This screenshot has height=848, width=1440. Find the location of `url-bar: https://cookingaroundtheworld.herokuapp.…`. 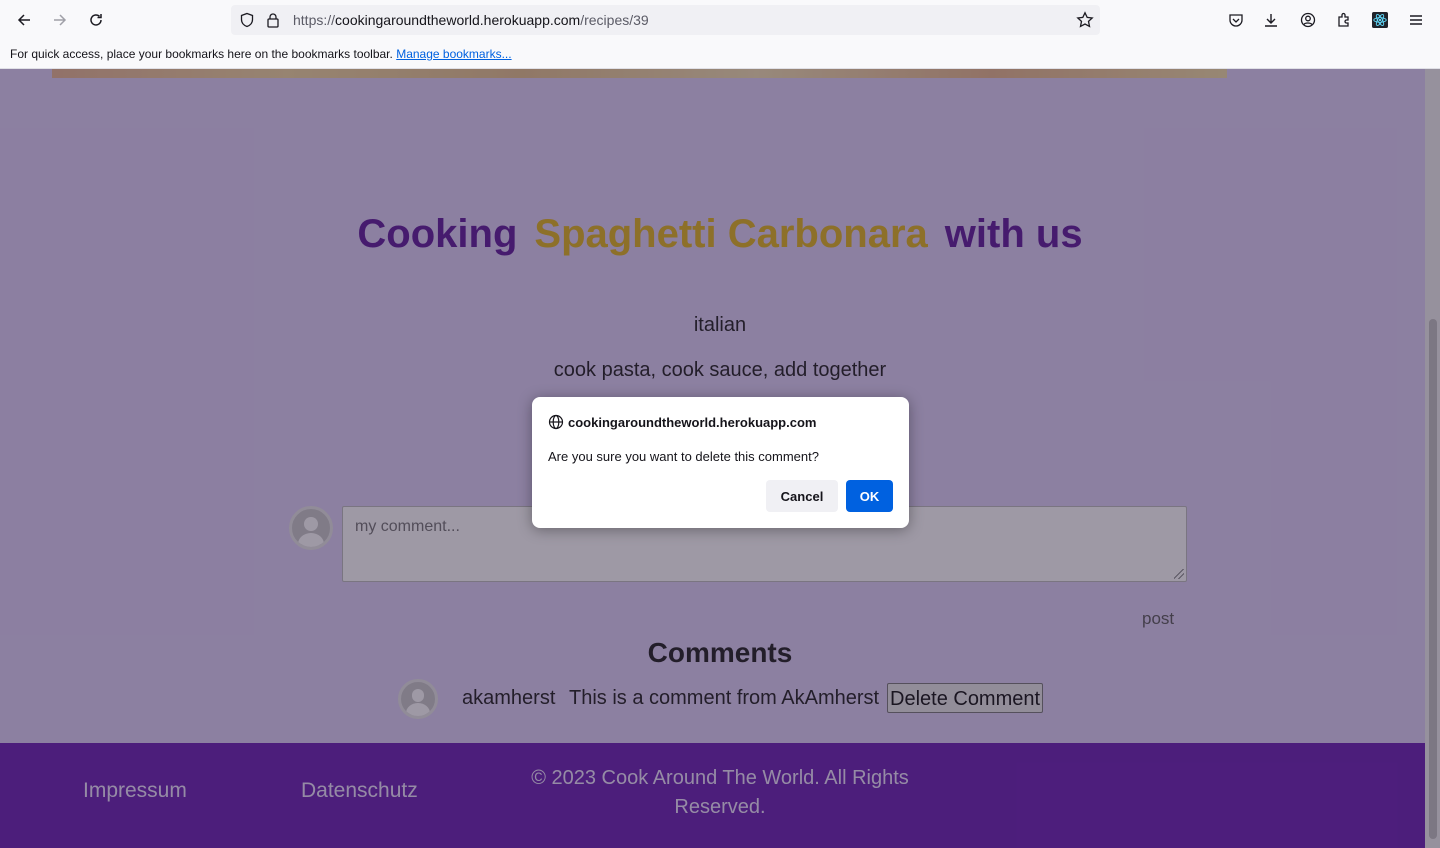

url-bar: https://cookingaroundtheworld.herokuapp.… is located at coordinates (665, 20).